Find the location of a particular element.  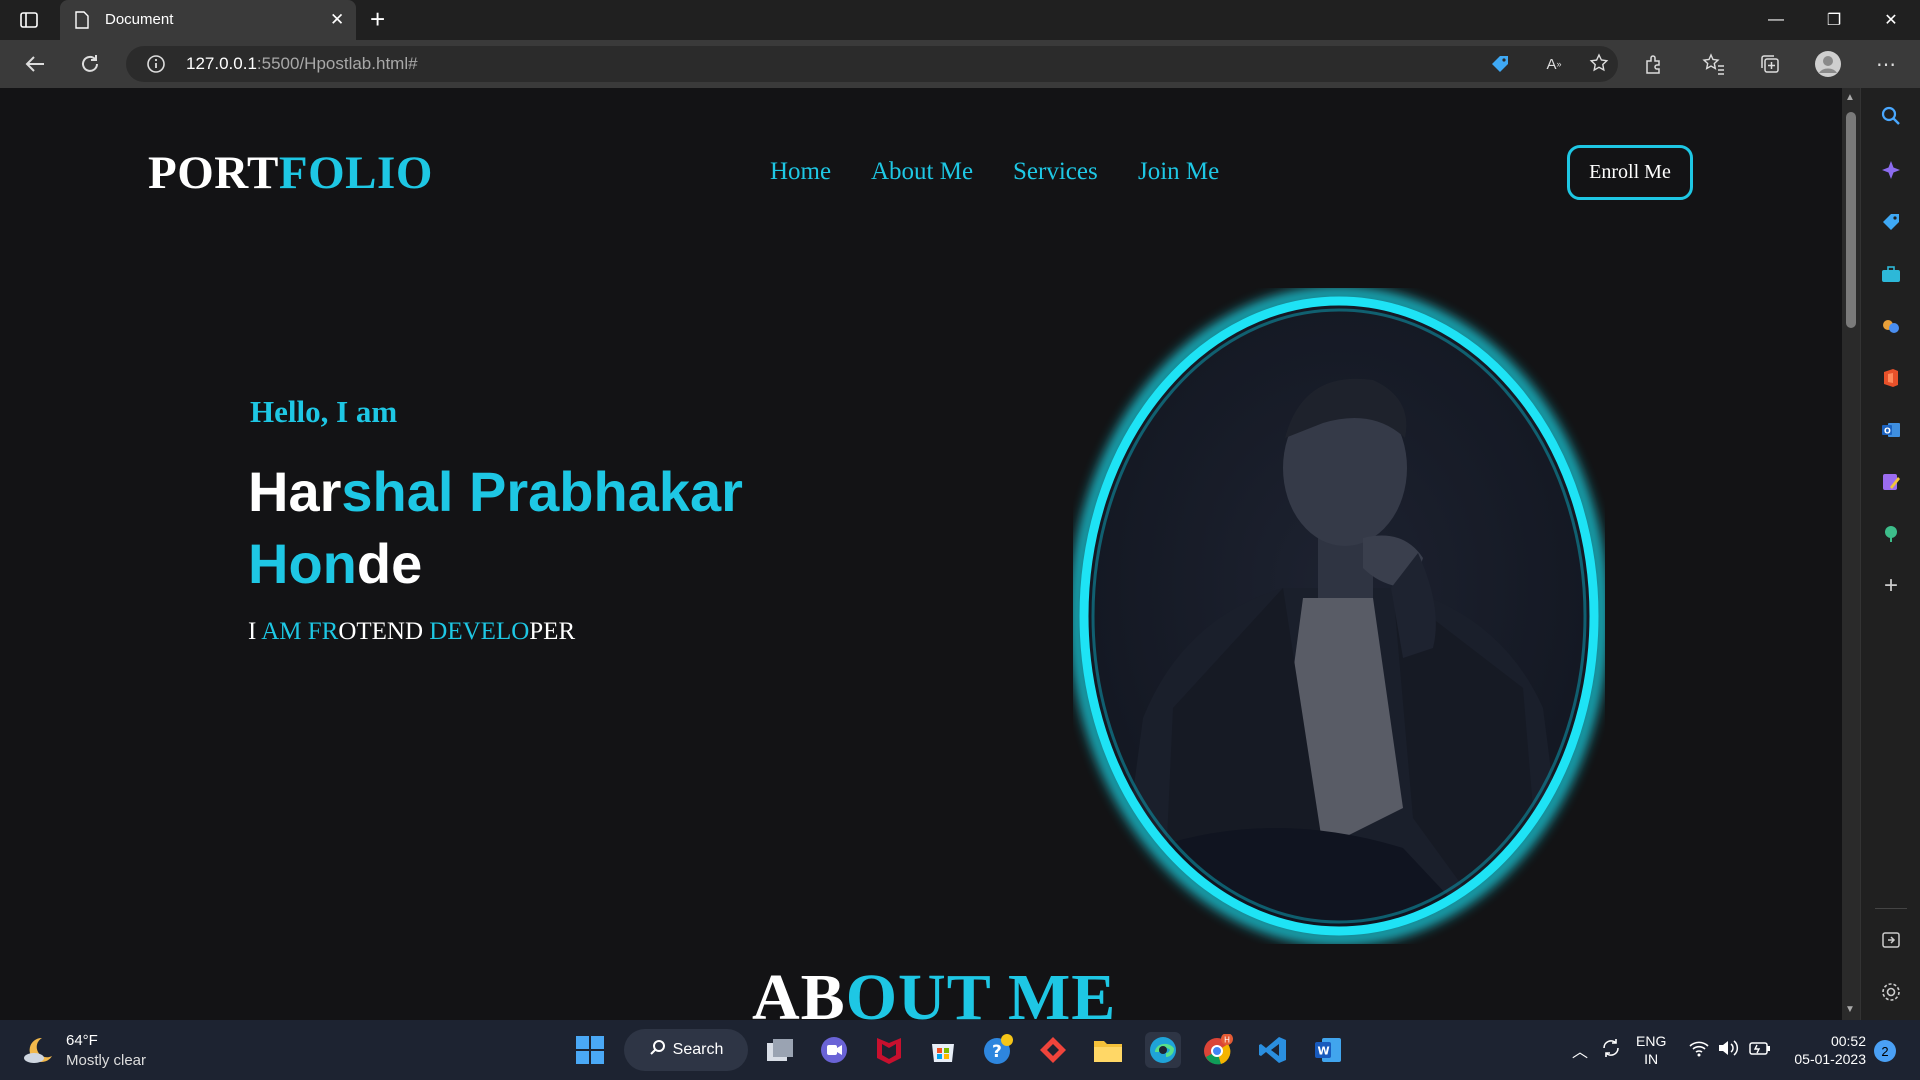

clock: 00:52 05-01-2023 is located at coordinates (1827, 1050).